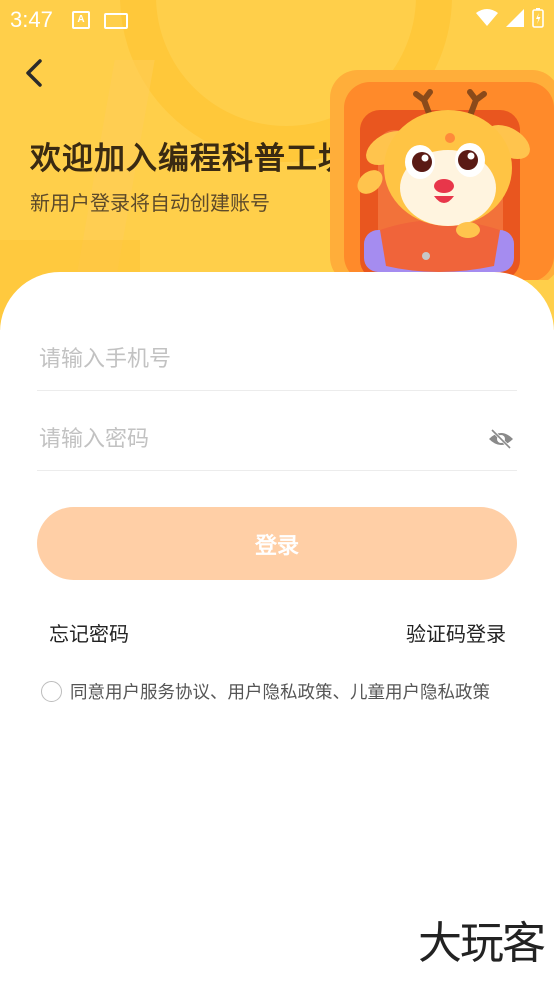 This screenshot has height=985, width=554. What do you see at coordinates (190, 158) in the screenshot?
I see `page-title: 欢迎加入编程科普工坊` at bounding box center [190, 158].